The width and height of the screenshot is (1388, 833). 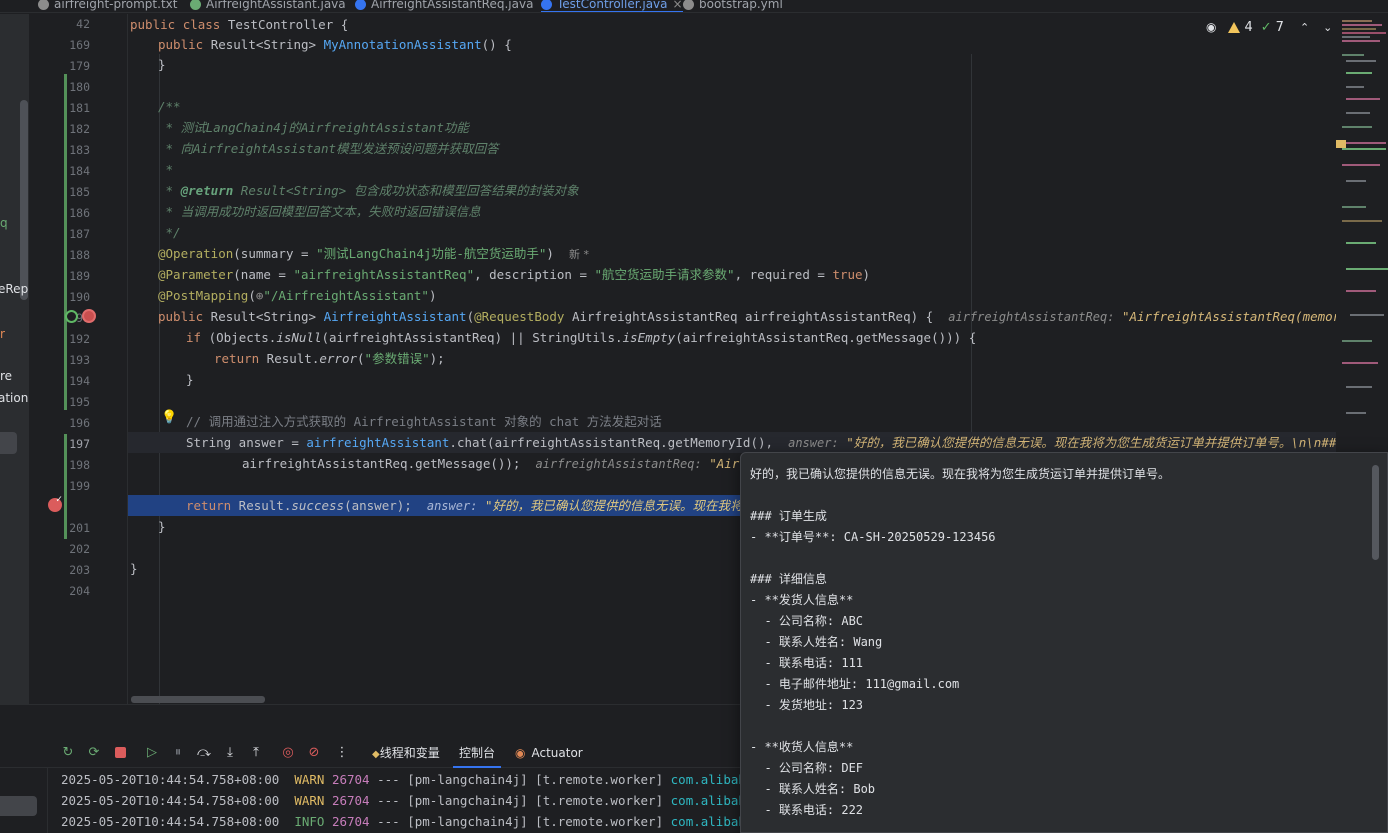 I want to click on code-line: * 向AirfreightAssistant模型发送预设问题并获取回答, so click(x=747, y=148).